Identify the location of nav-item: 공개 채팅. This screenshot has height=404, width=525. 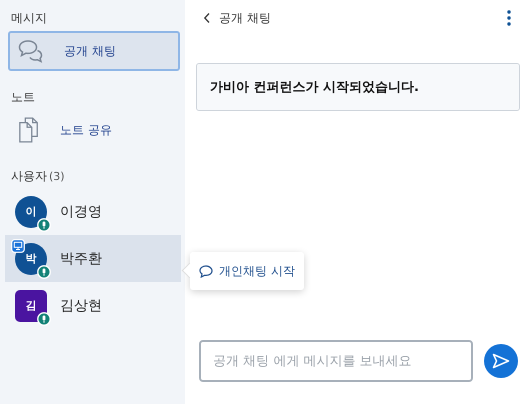
(94, 51).